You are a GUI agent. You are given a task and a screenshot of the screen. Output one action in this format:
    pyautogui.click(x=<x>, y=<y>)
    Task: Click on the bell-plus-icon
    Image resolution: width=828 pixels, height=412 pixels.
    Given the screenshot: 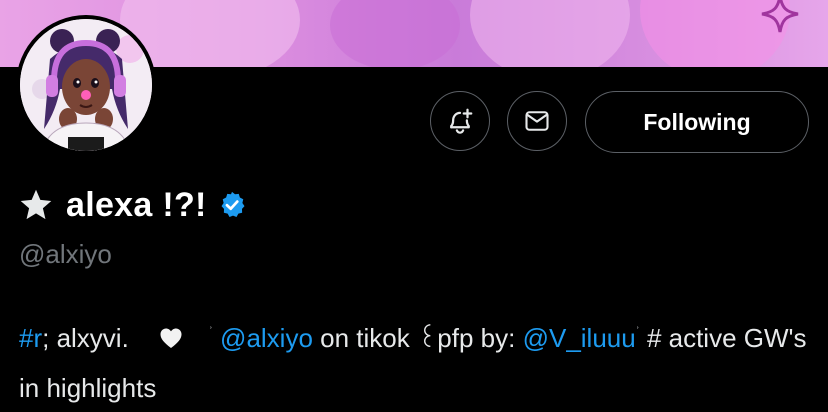 What is the action you would take?
    pyautogui.click(x=461, y=121)
    